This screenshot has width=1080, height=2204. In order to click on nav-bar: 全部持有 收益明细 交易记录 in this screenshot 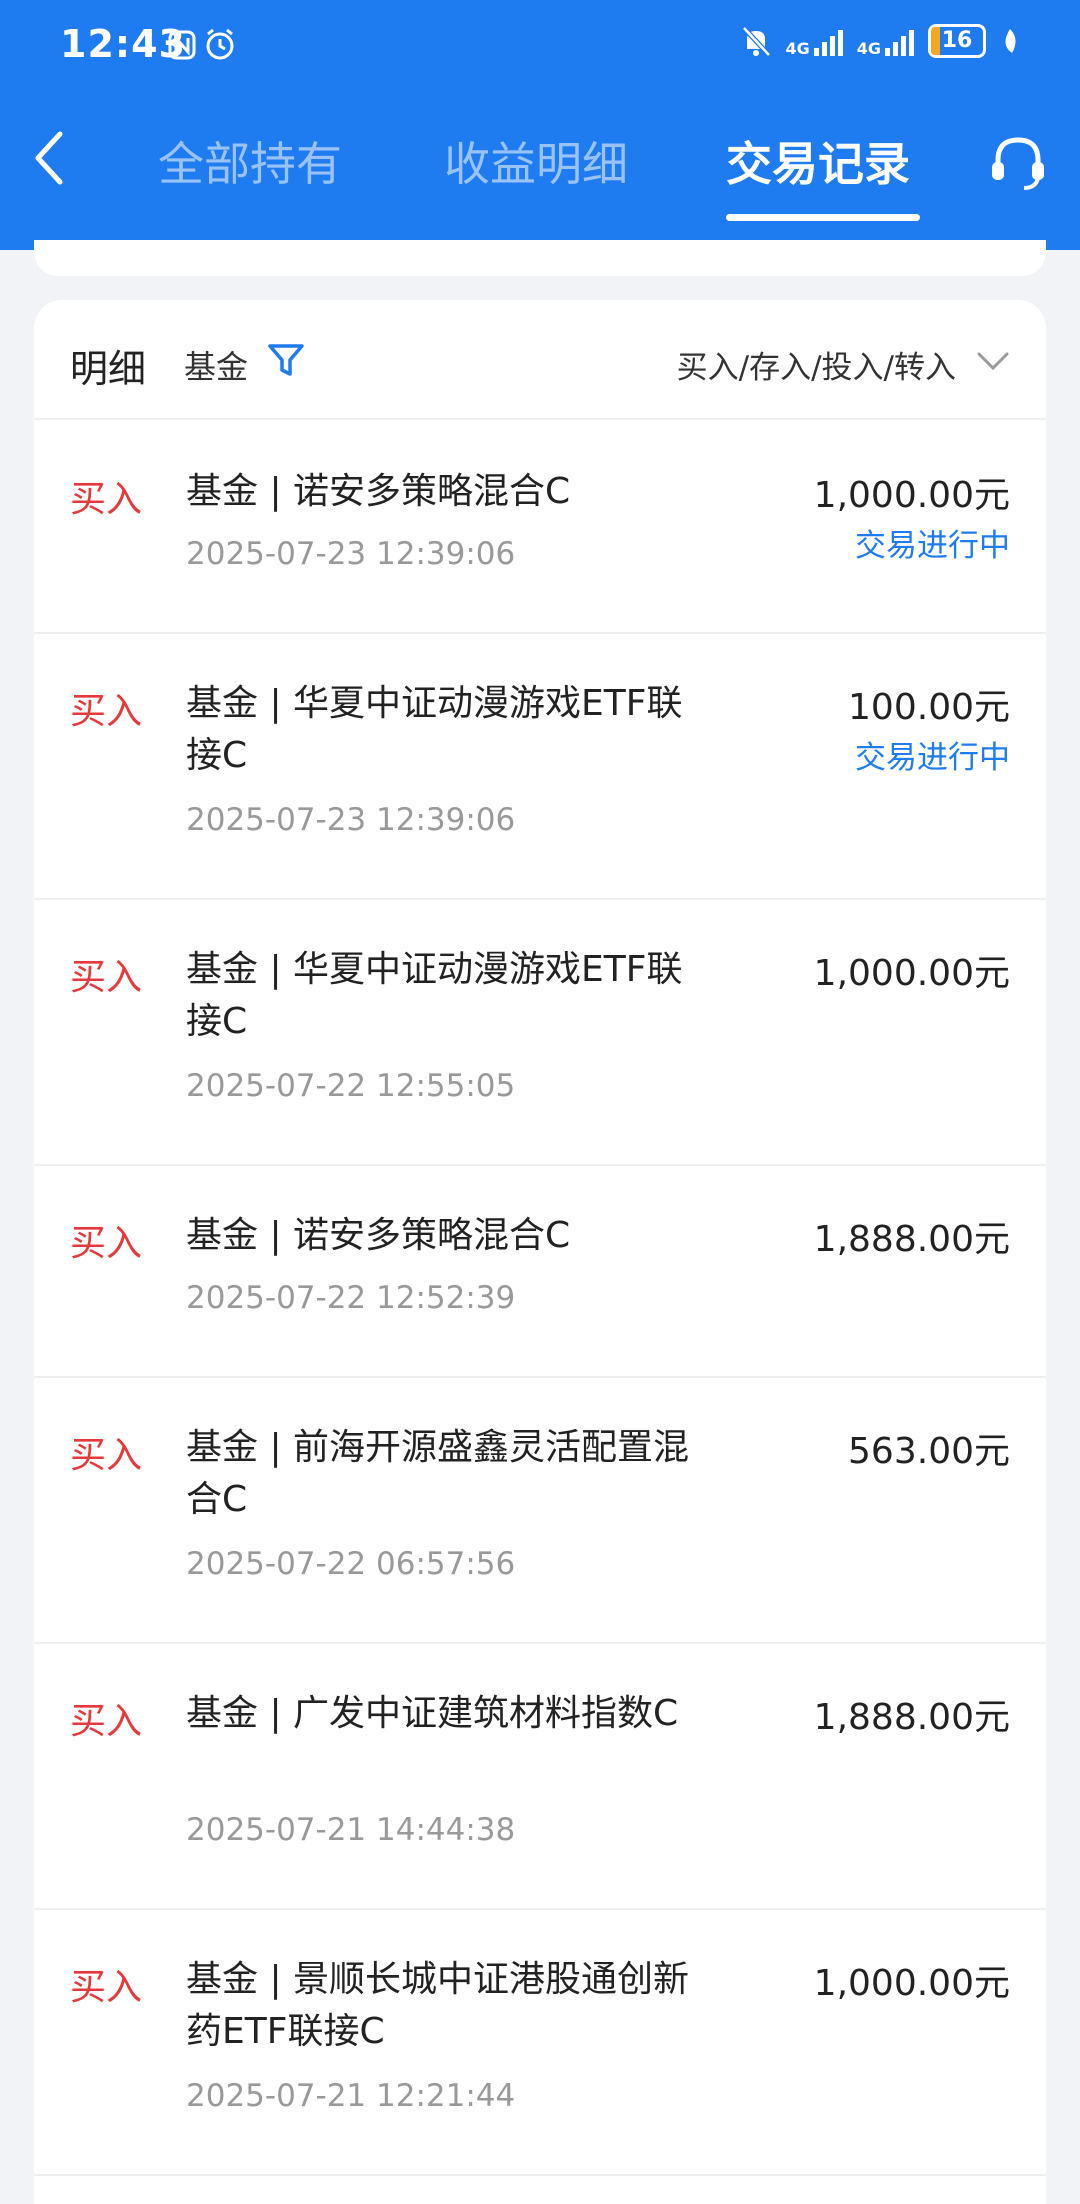, I will do `click(540, 170)`.